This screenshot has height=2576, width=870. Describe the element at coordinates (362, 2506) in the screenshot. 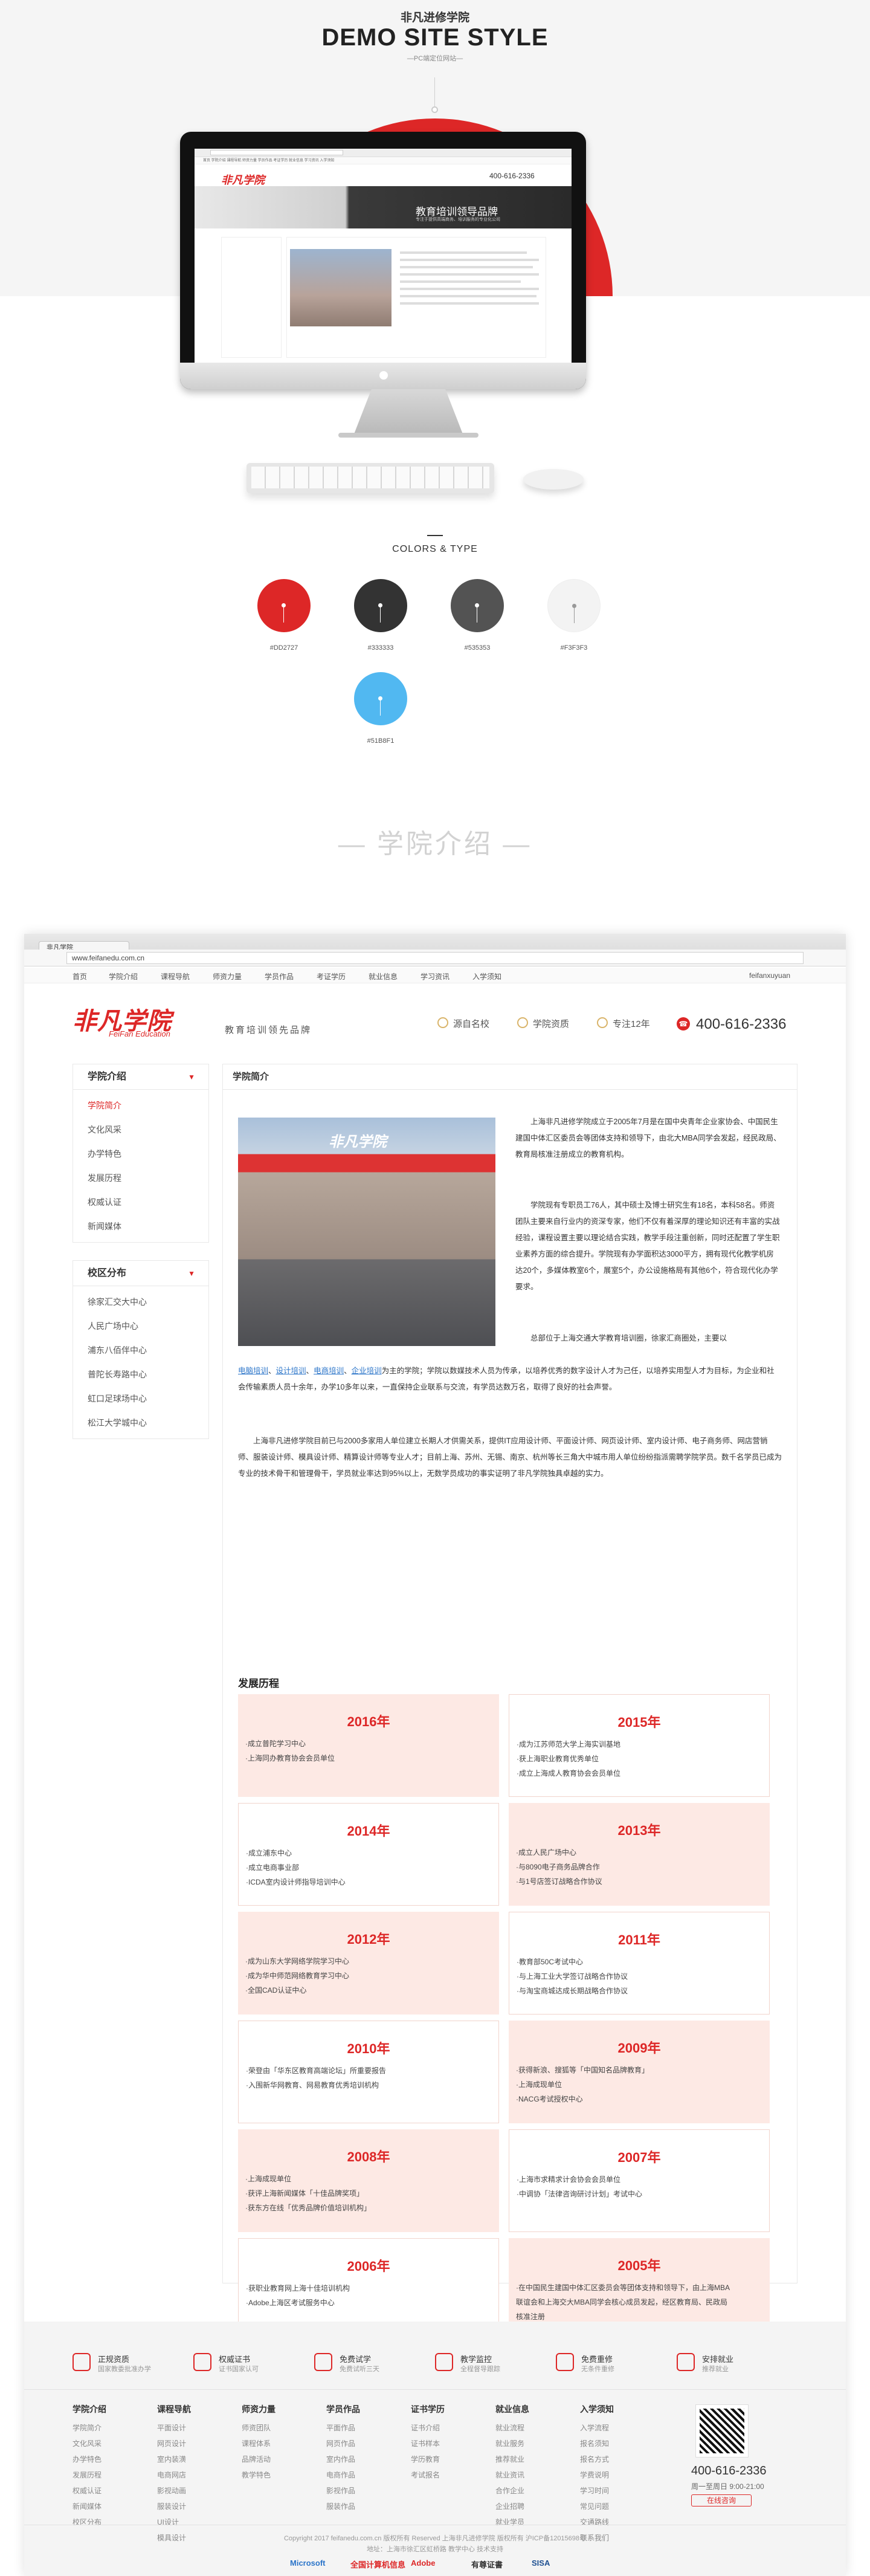

I see `footer-link: 服装作品` at that location.